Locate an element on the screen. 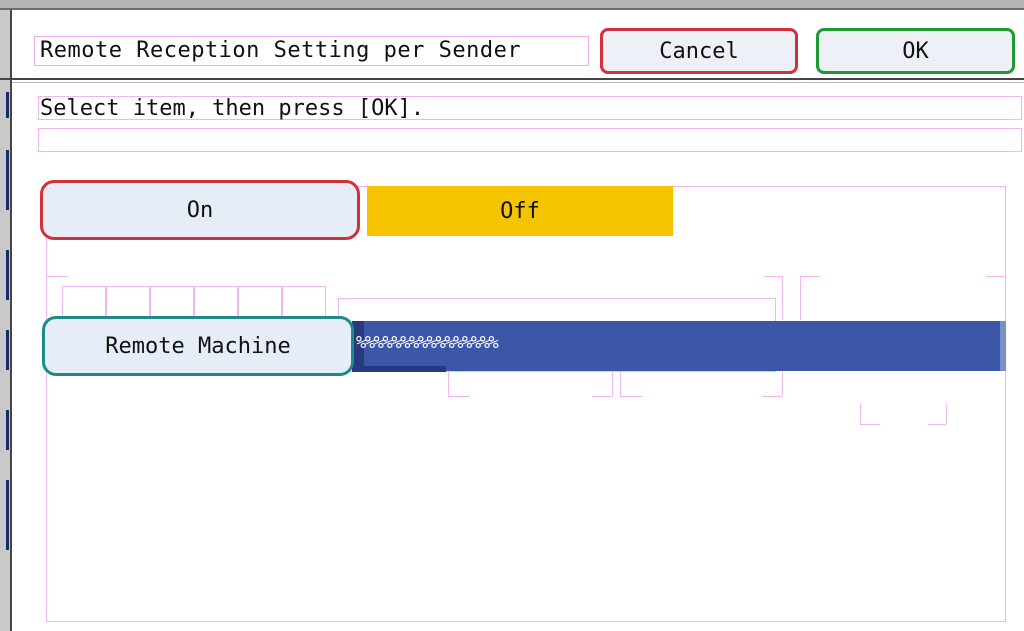 This screenshot has width=1024, height=631. window-top-frame is located at coordinates (512, 5).